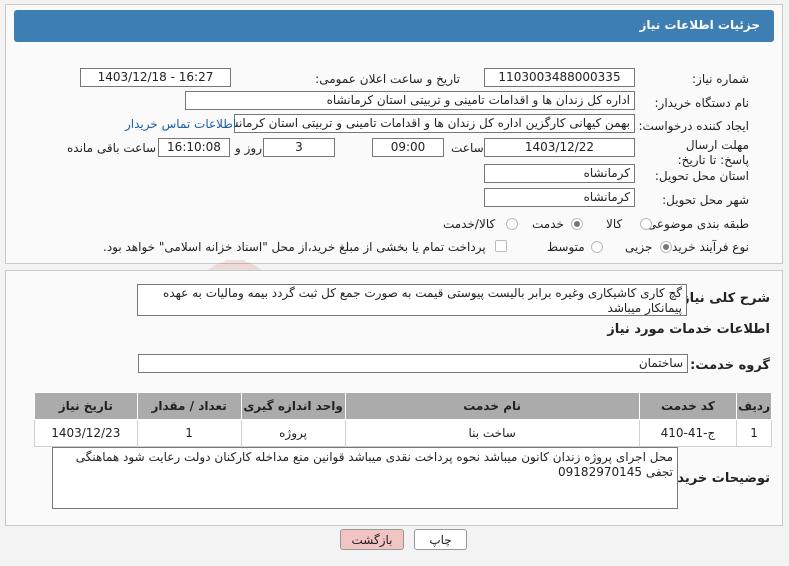 The height and width of the screenshot is (566, 789). What do you see at coordinates (86, 406) in the screenshot?
I see `col-need-date: تاریخ نیاز` at bounding box center [86, 406].